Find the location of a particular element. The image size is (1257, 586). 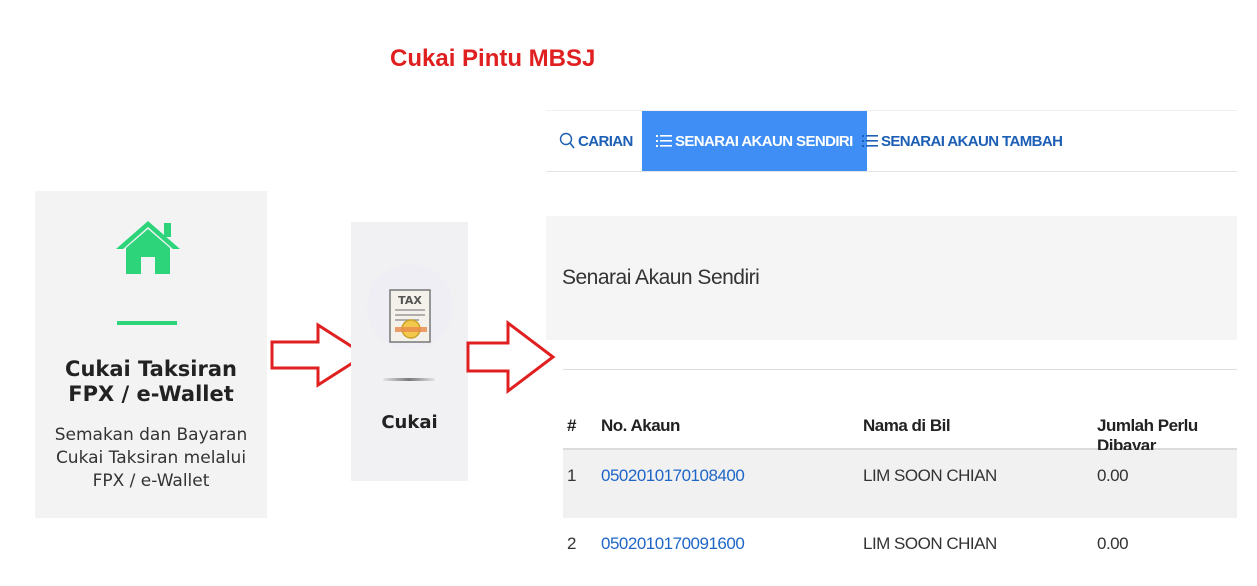

tab-senarai-akaun-sendiri: SENARAI AKAUN SENDIRI is located at coordinates (754, 141).